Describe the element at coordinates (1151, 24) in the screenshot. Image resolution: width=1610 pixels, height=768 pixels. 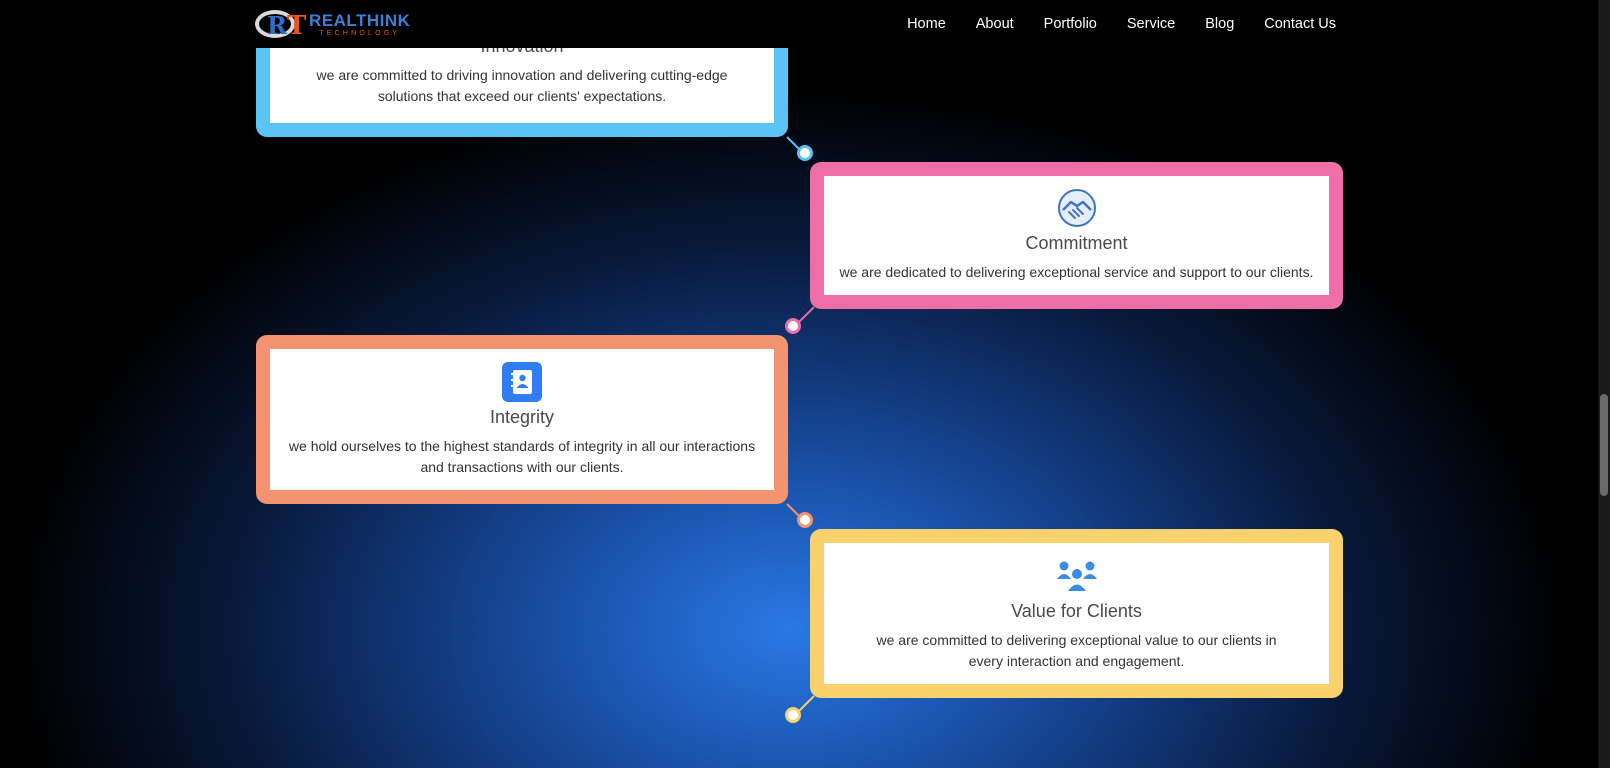
I see `nav-link-service: Service` at that location.